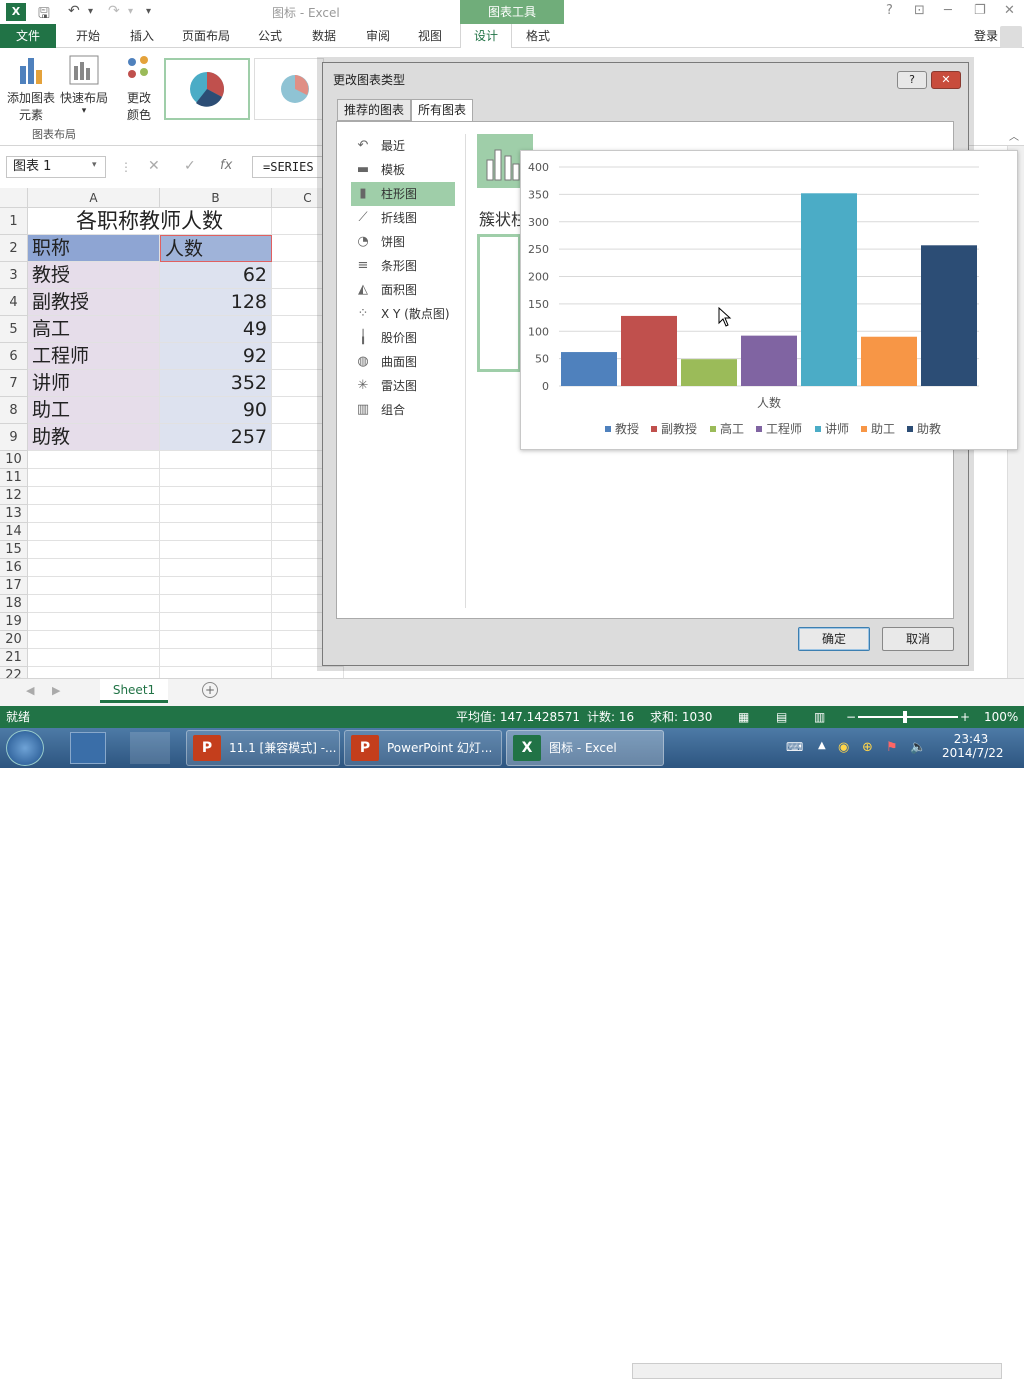  I want to click on clock: 23:43 2014/7/22, so click(973, 746).